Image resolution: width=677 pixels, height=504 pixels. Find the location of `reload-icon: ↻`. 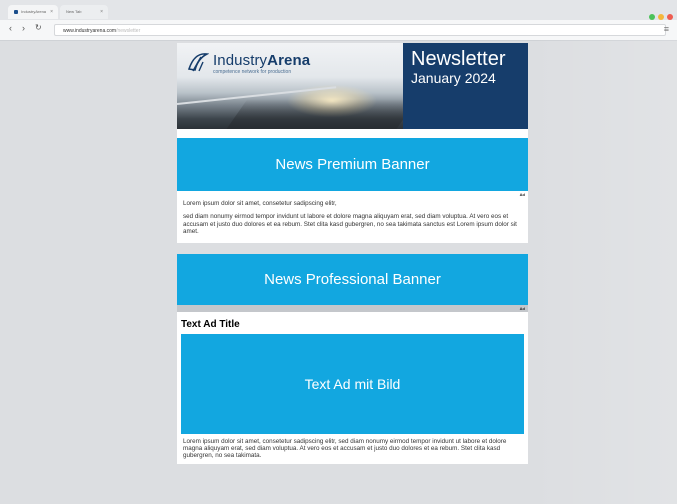

reload-icon: ↻ is located at coordinates (38, 27).